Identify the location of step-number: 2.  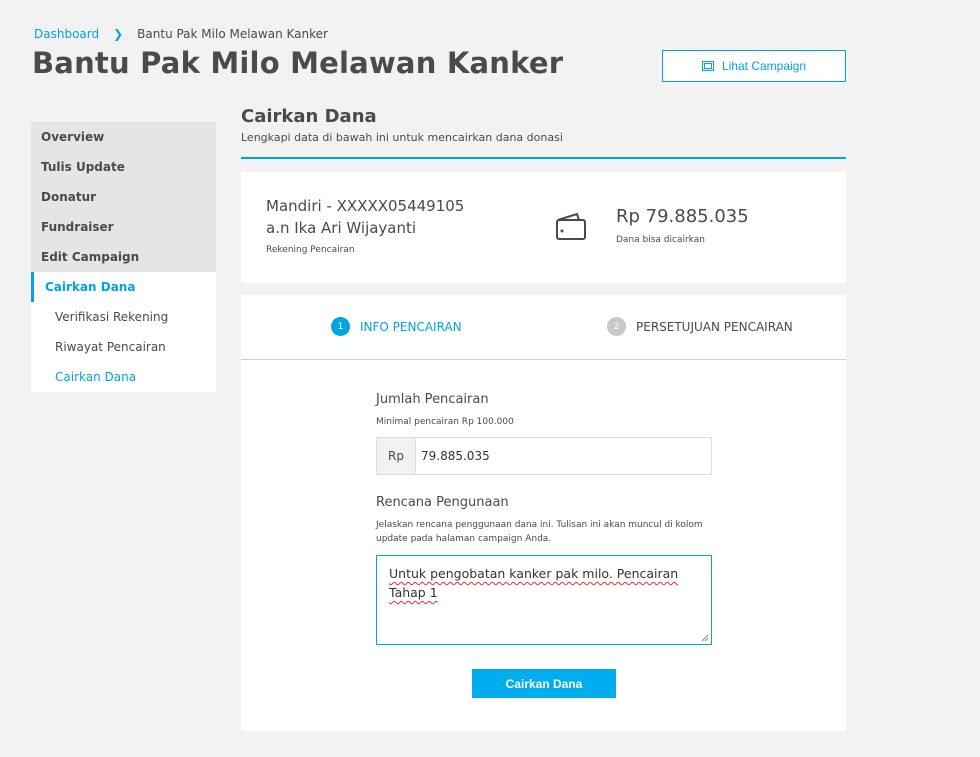
(616, 326).